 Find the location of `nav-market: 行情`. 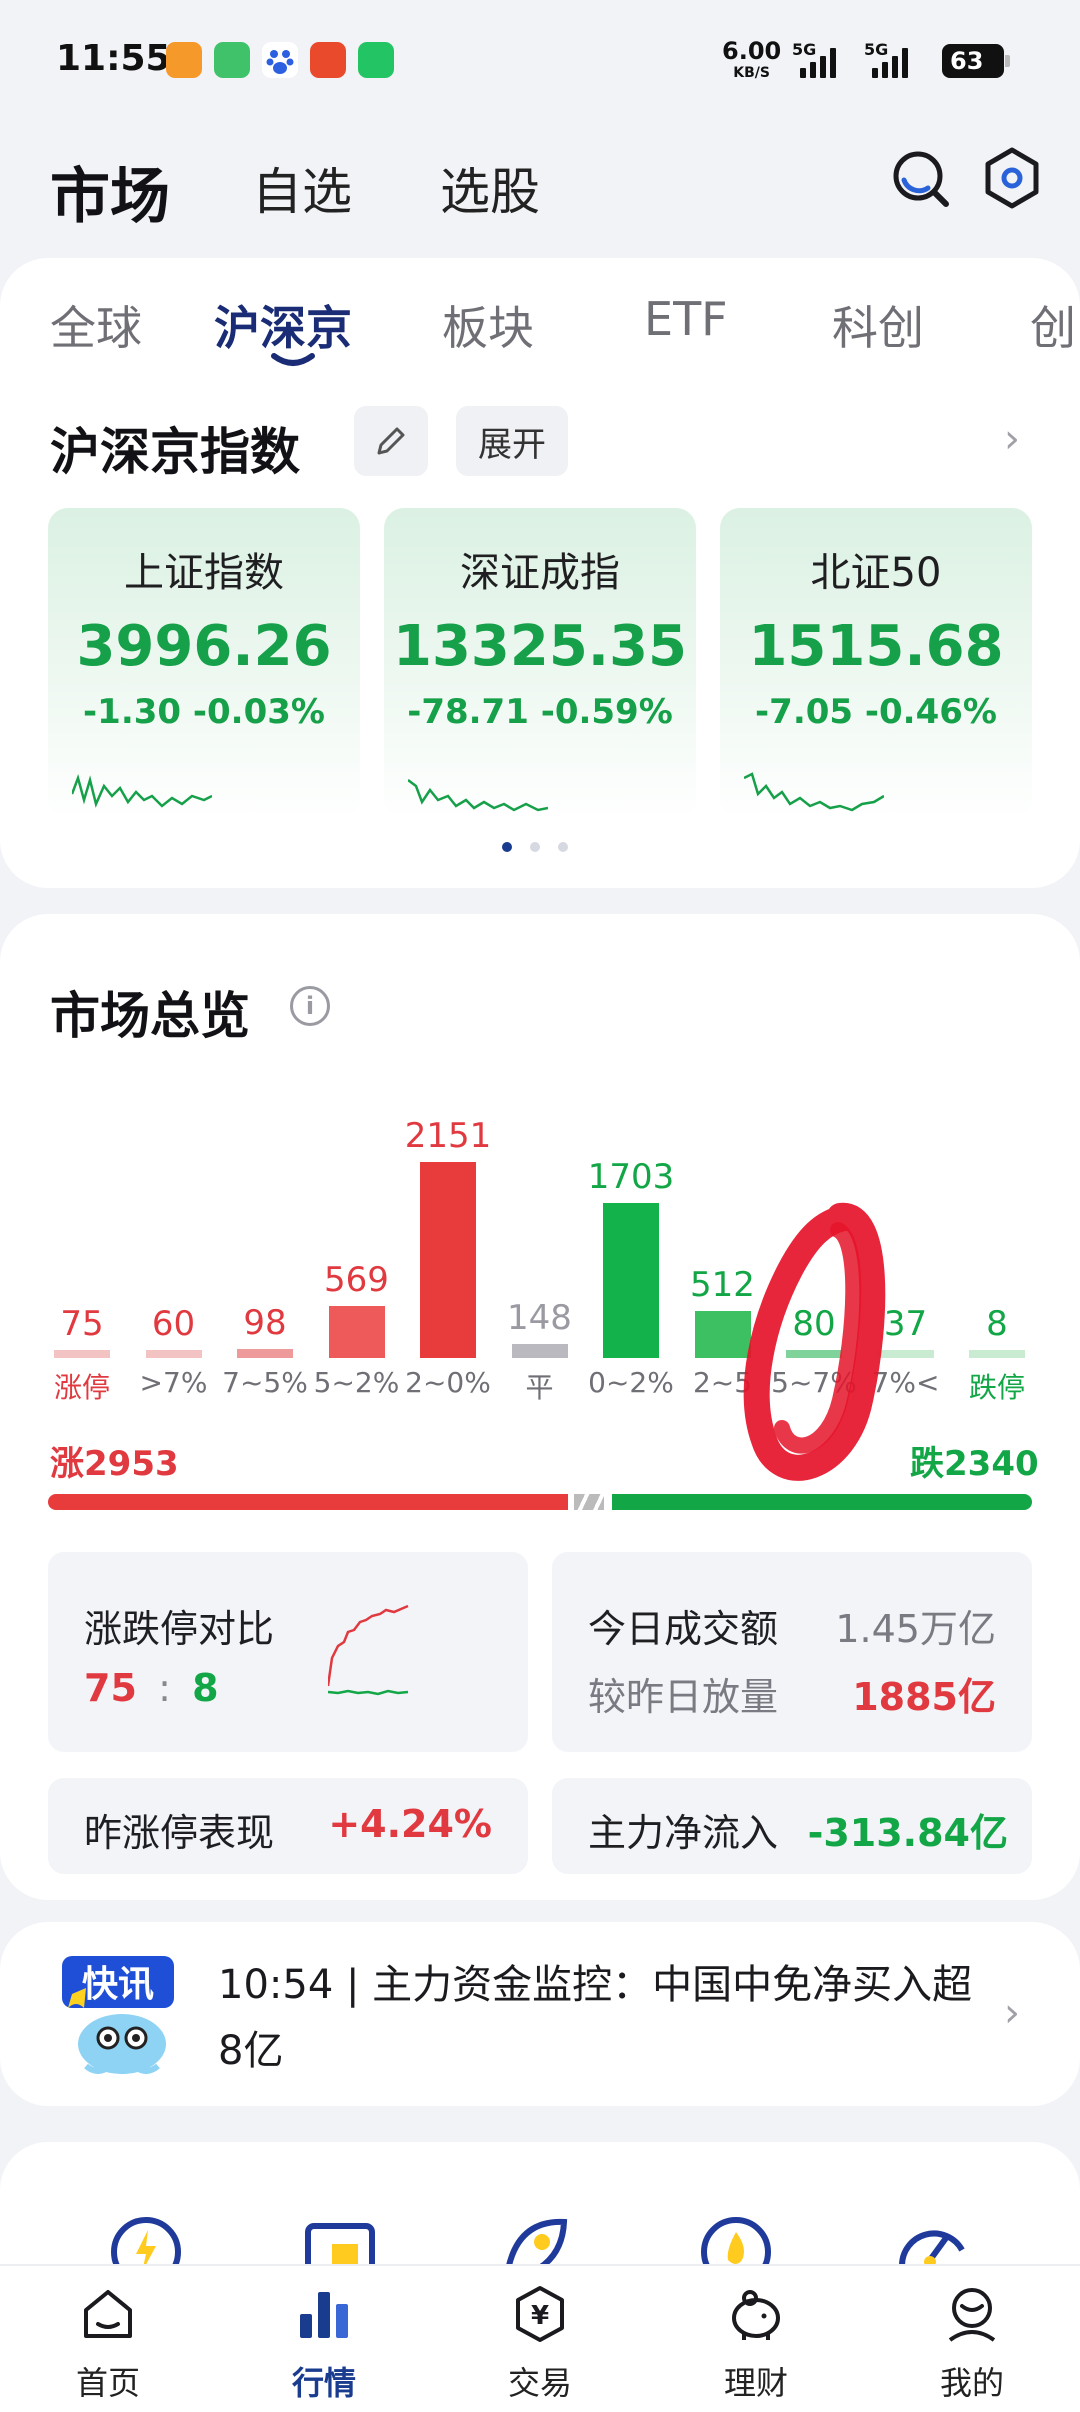

nav-market: 行情 is located at coordinates (324, 2339).